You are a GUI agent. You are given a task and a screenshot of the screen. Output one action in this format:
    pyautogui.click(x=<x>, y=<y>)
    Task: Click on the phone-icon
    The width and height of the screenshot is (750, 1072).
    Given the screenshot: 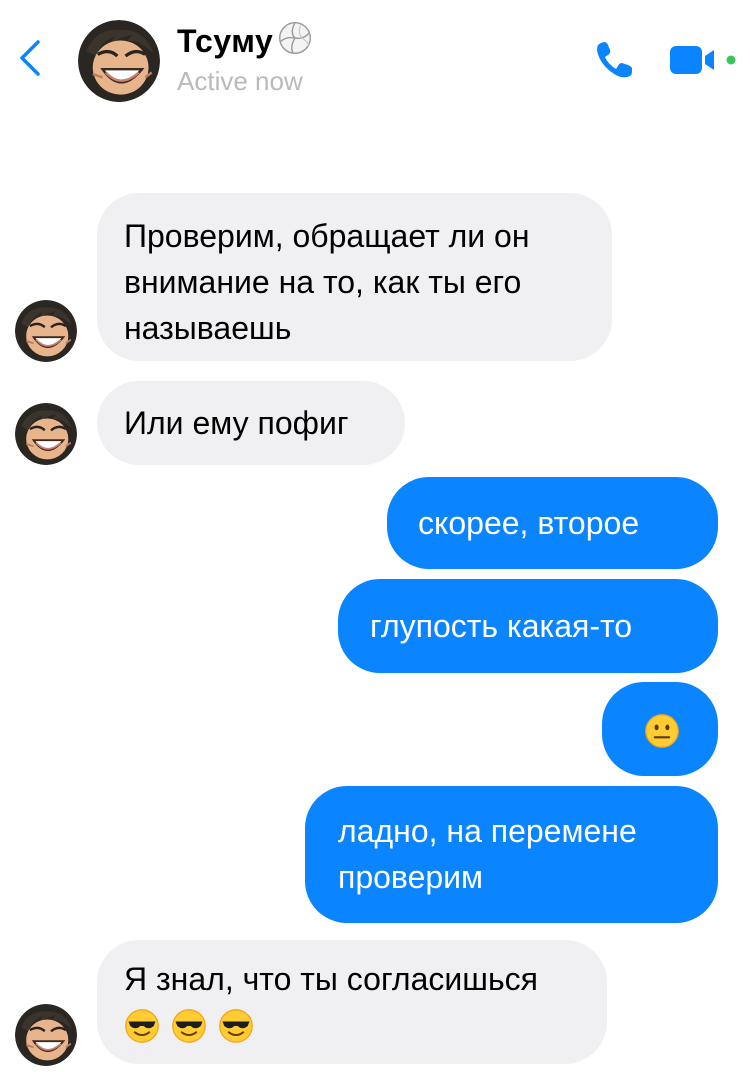 What is the action you would take?
    pyautogui.click(x=614, y=60)
    